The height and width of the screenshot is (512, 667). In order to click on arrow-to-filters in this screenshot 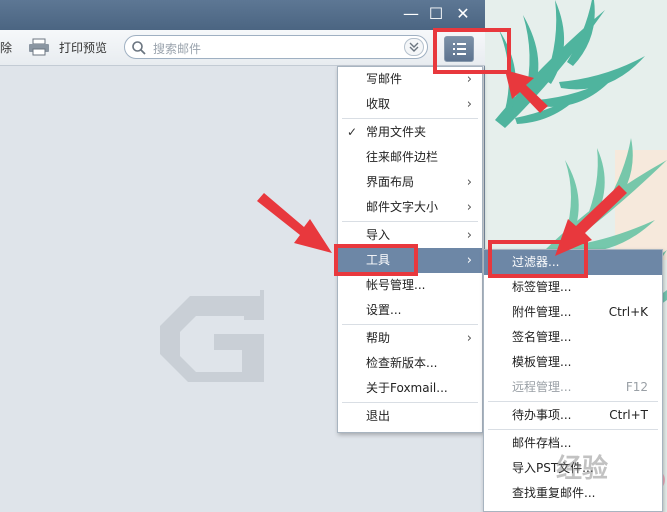, I will do `click(591, 220)`.